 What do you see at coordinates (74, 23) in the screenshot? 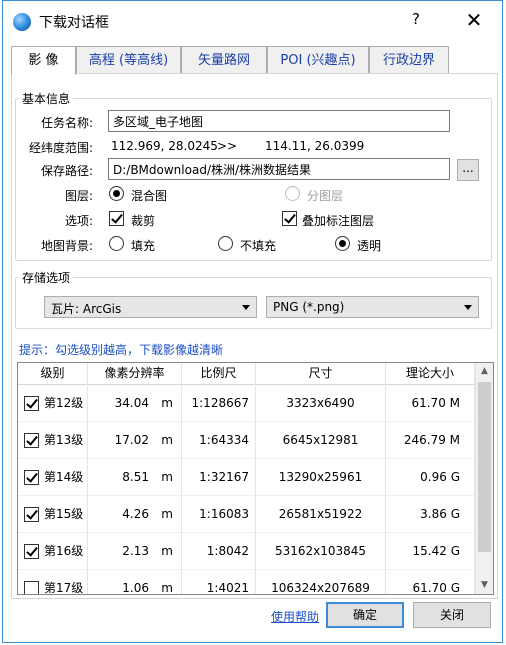
I see `dialog-title: 下载对话框` at bounding box center [74, 23].